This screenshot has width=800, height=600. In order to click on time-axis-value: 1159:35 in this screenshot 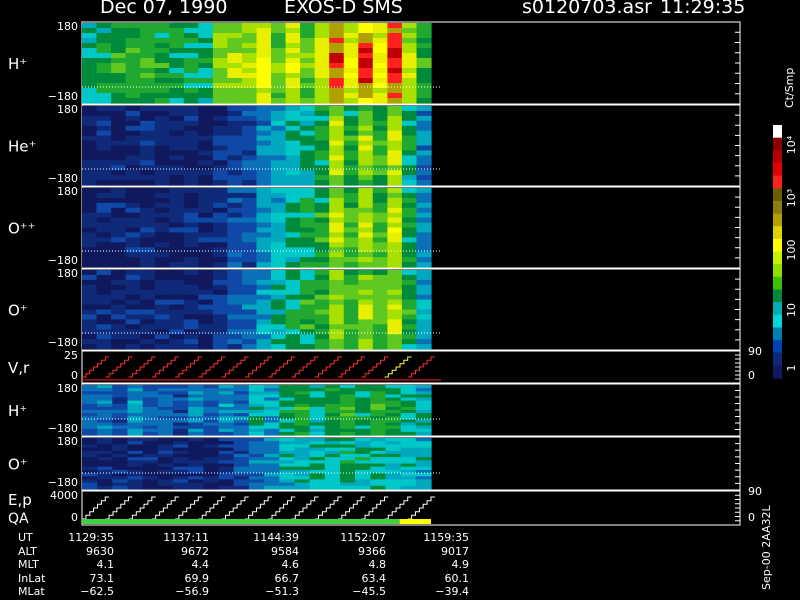, I will do `click(446, 537)`.